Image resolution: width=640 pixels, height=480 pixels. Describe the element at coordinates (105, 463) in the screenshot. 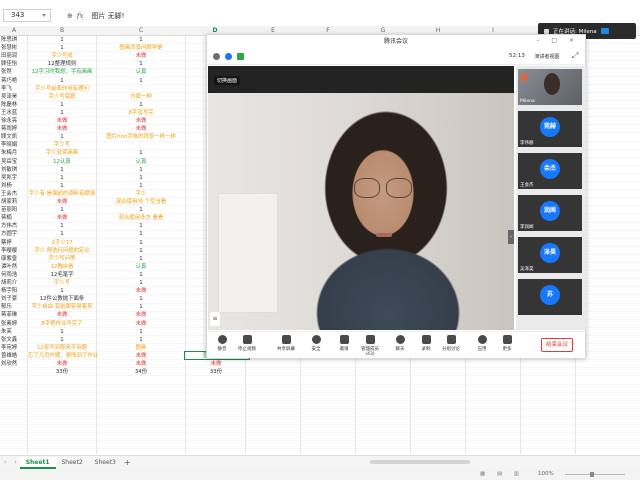

I see `tab-sheet3: Sheet3` at that location.